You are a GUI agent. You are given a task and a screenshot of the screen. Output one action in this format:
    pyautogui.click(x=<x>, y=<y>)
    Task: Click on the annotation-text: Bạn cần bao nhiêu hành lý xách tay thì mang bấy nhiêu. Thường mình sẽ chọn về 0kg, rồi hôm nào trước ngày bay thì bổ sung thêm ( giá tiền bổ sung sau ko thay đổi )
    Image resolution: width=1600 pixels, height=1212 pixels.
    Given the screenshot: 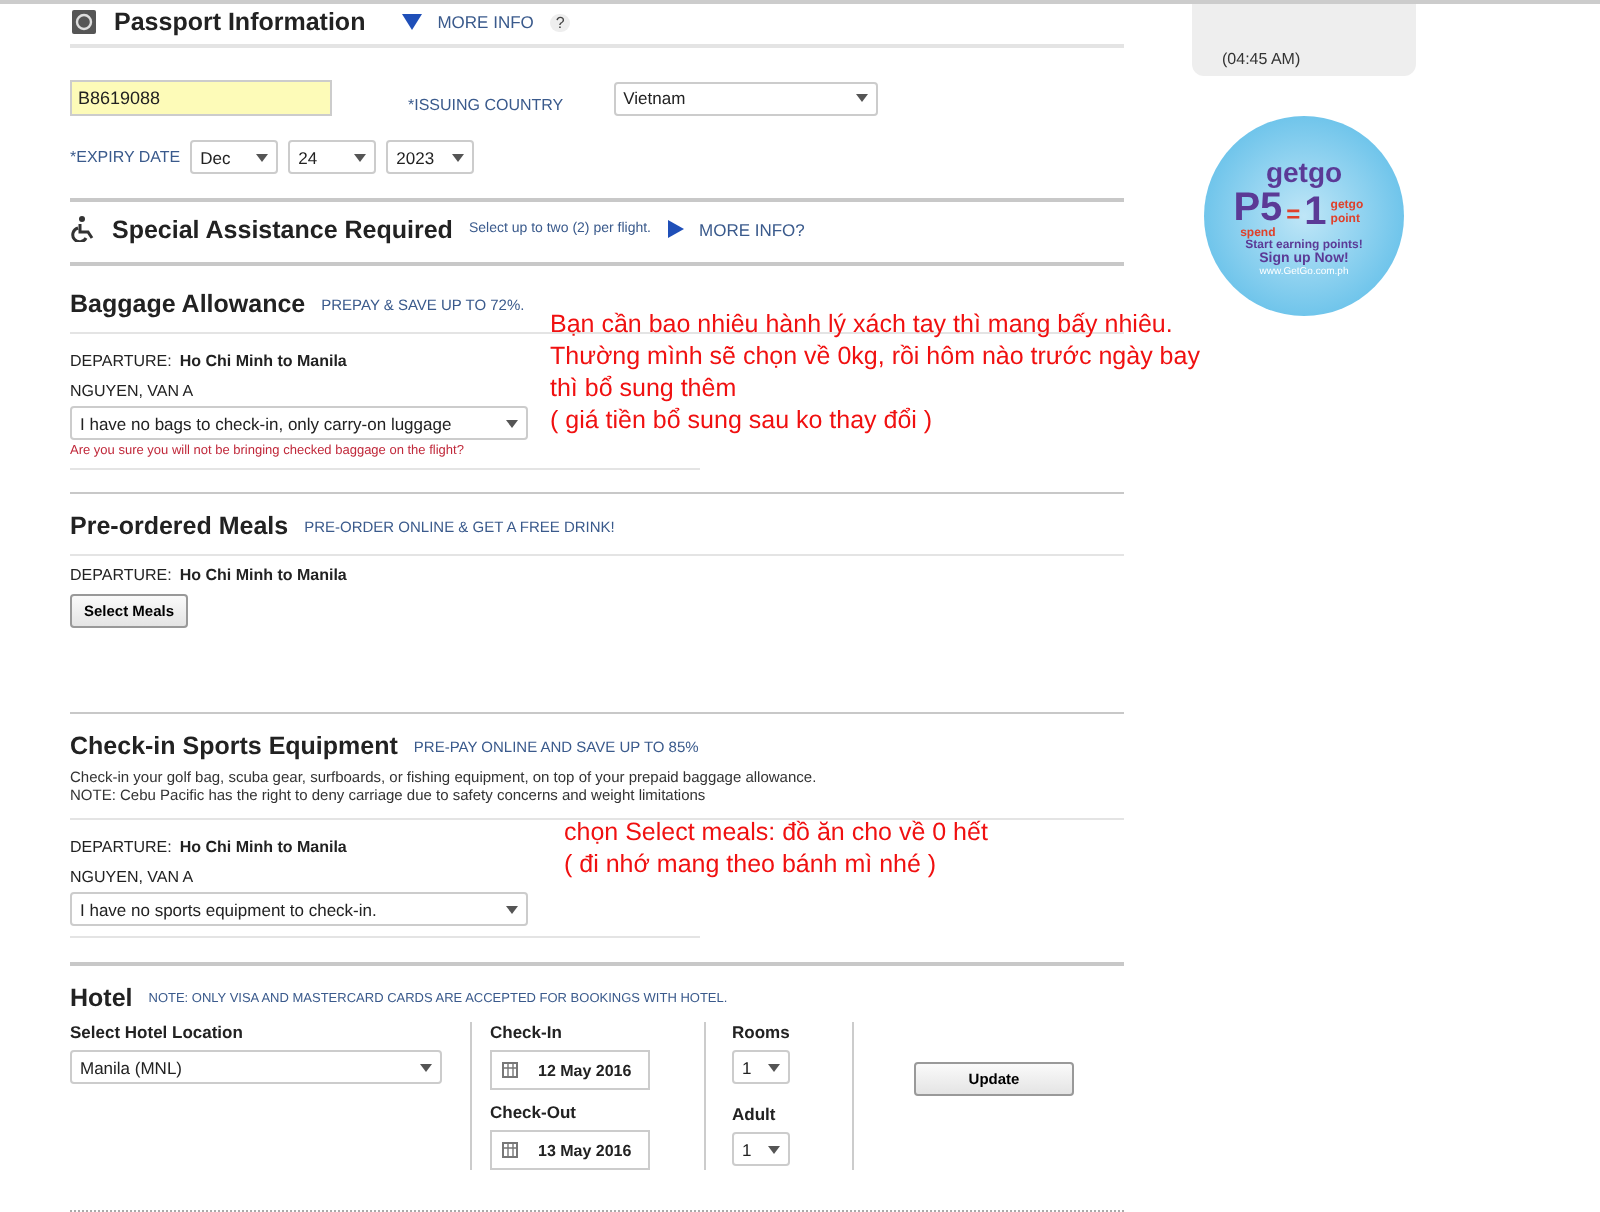 What is the action you would take?
    pyautogui.click(x=875, y=372)
    